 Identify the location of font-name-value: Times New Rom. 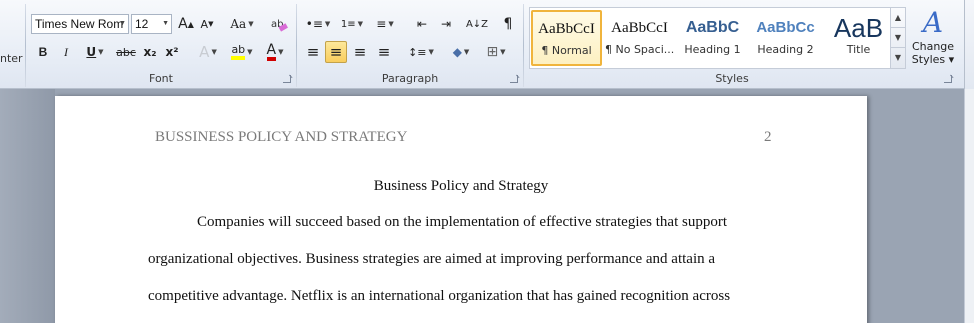
(79, 24).